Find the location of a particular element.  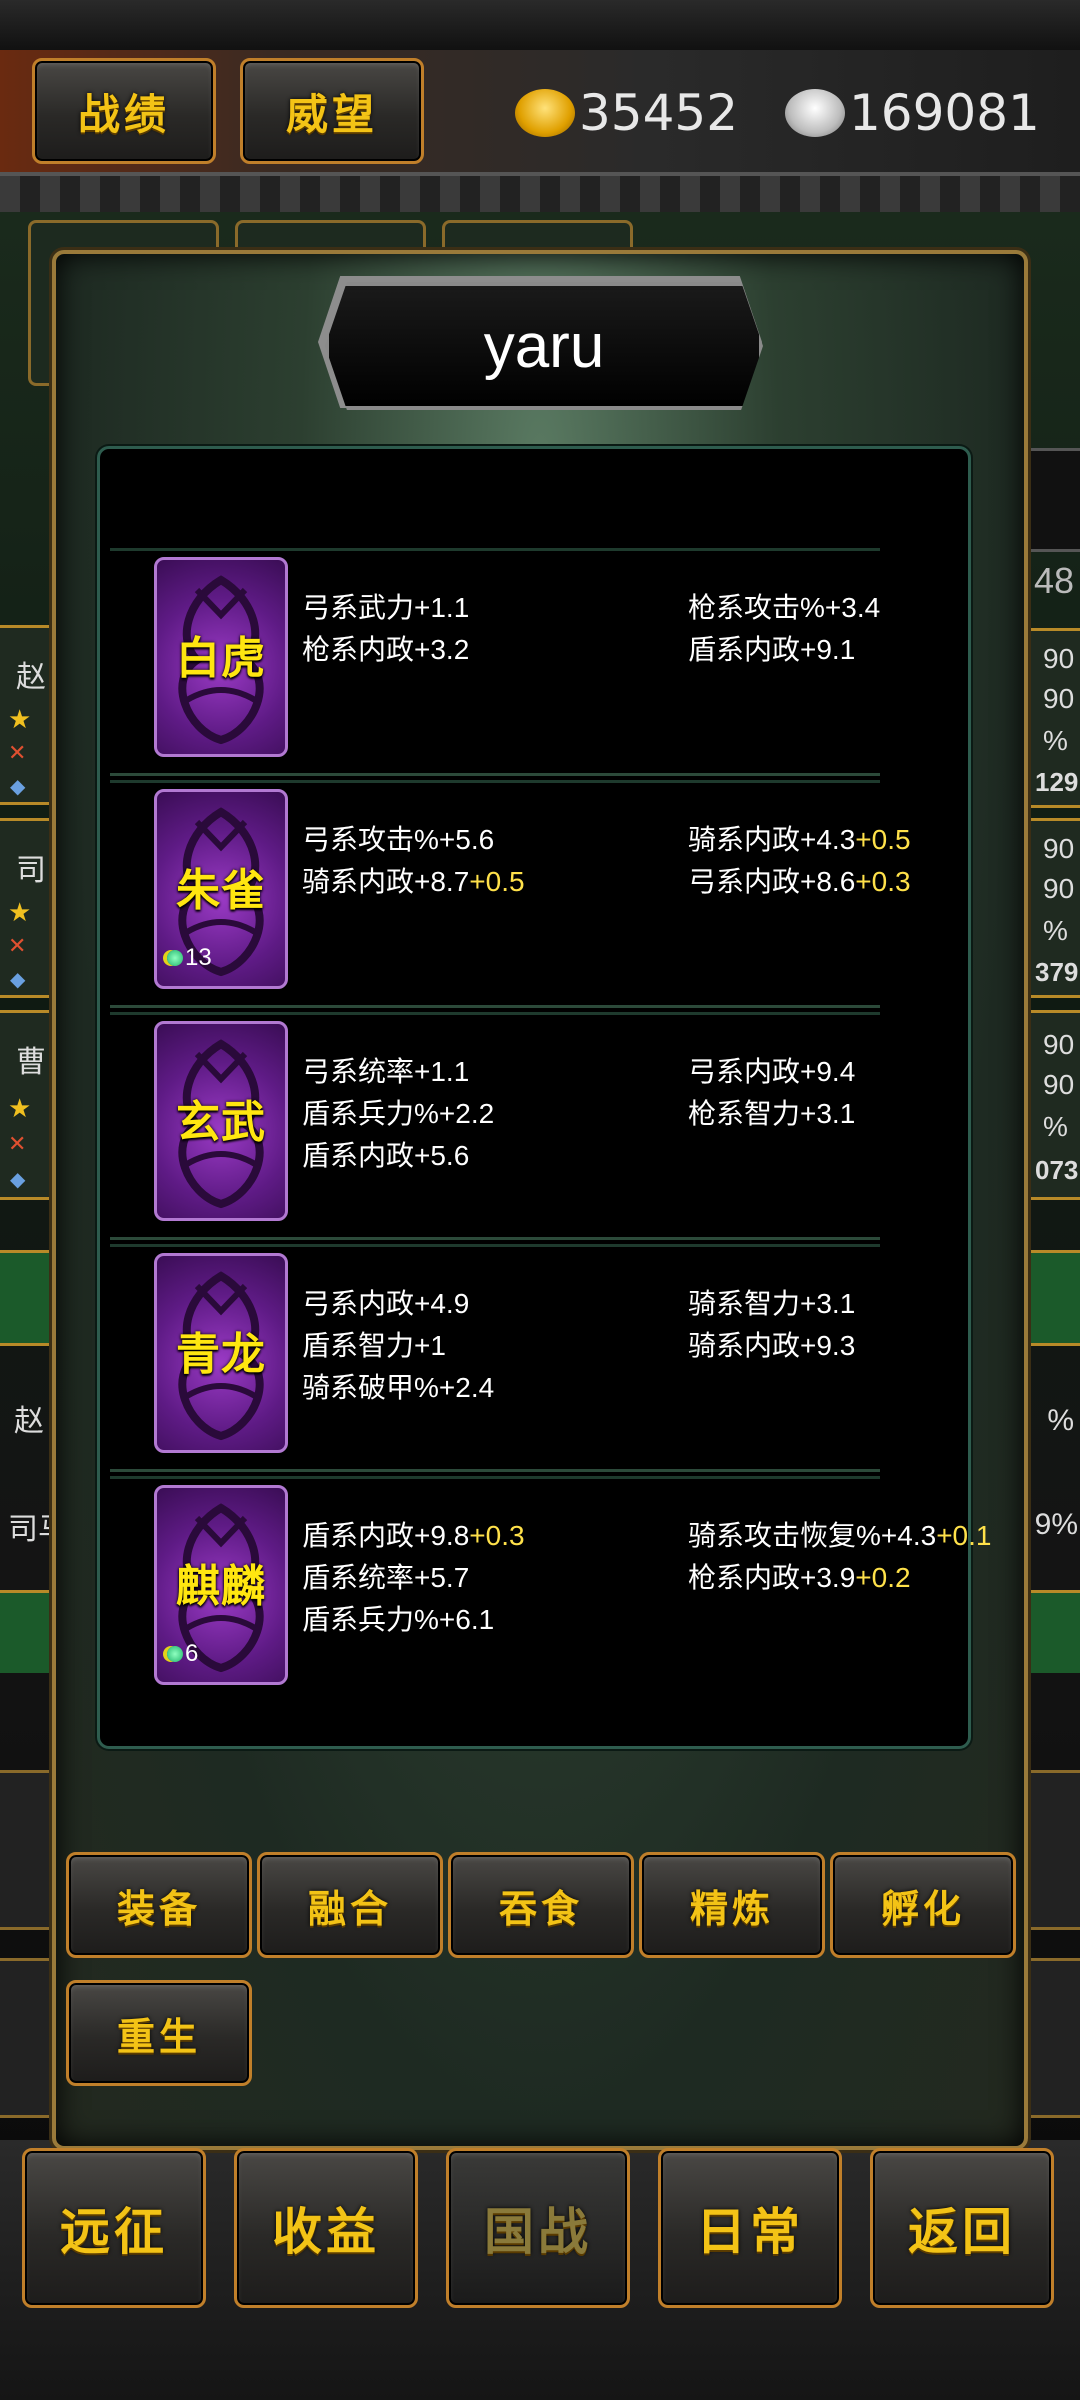

devour-button: 吞食 is located at coordinates (541, 1905).